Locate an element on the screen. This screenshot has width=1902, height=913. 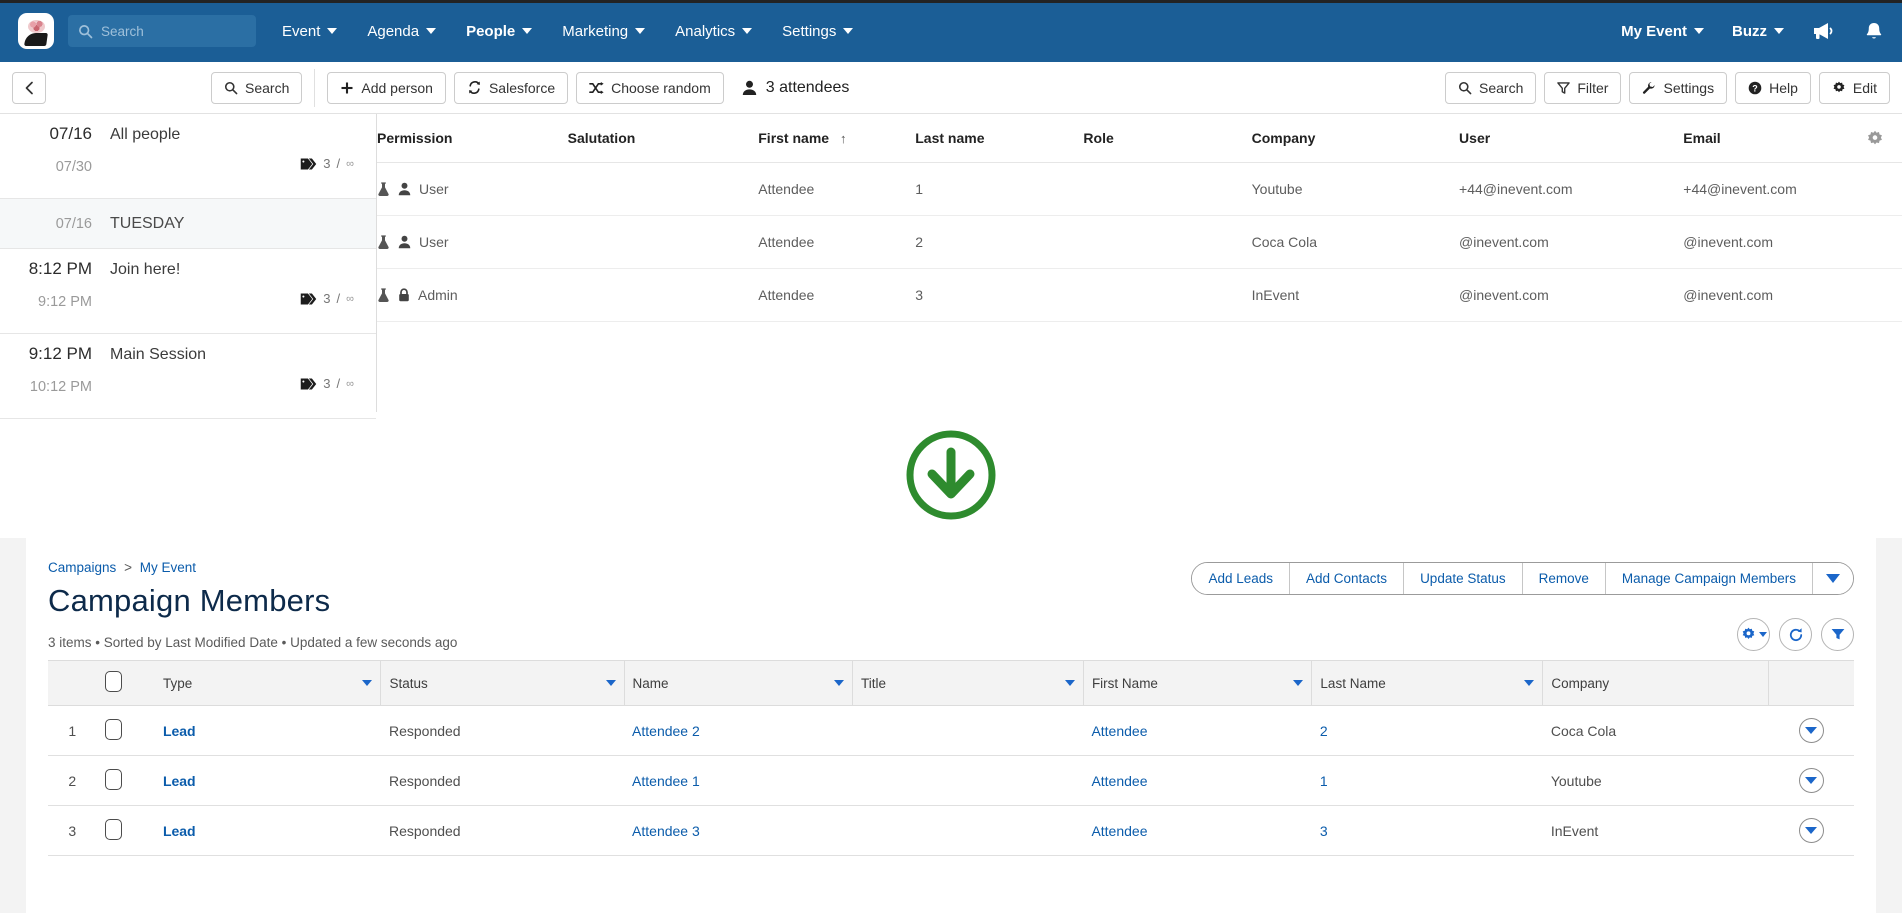
nav-item-agenda: Agenda is located at coordinates (402, 31).